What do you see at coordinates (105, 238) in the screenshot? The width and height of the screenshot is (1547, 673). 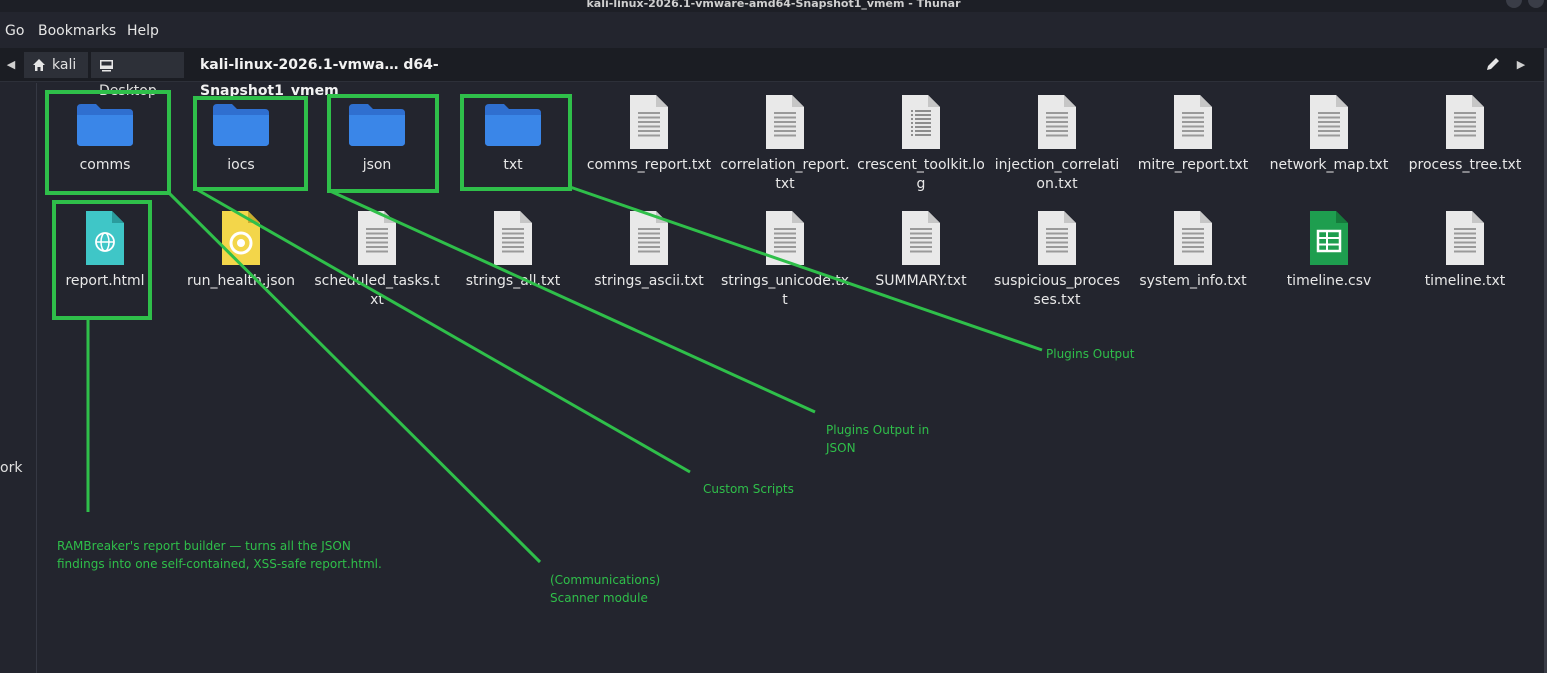 I see `globe-file-icon` at bounding box center [105, 238].